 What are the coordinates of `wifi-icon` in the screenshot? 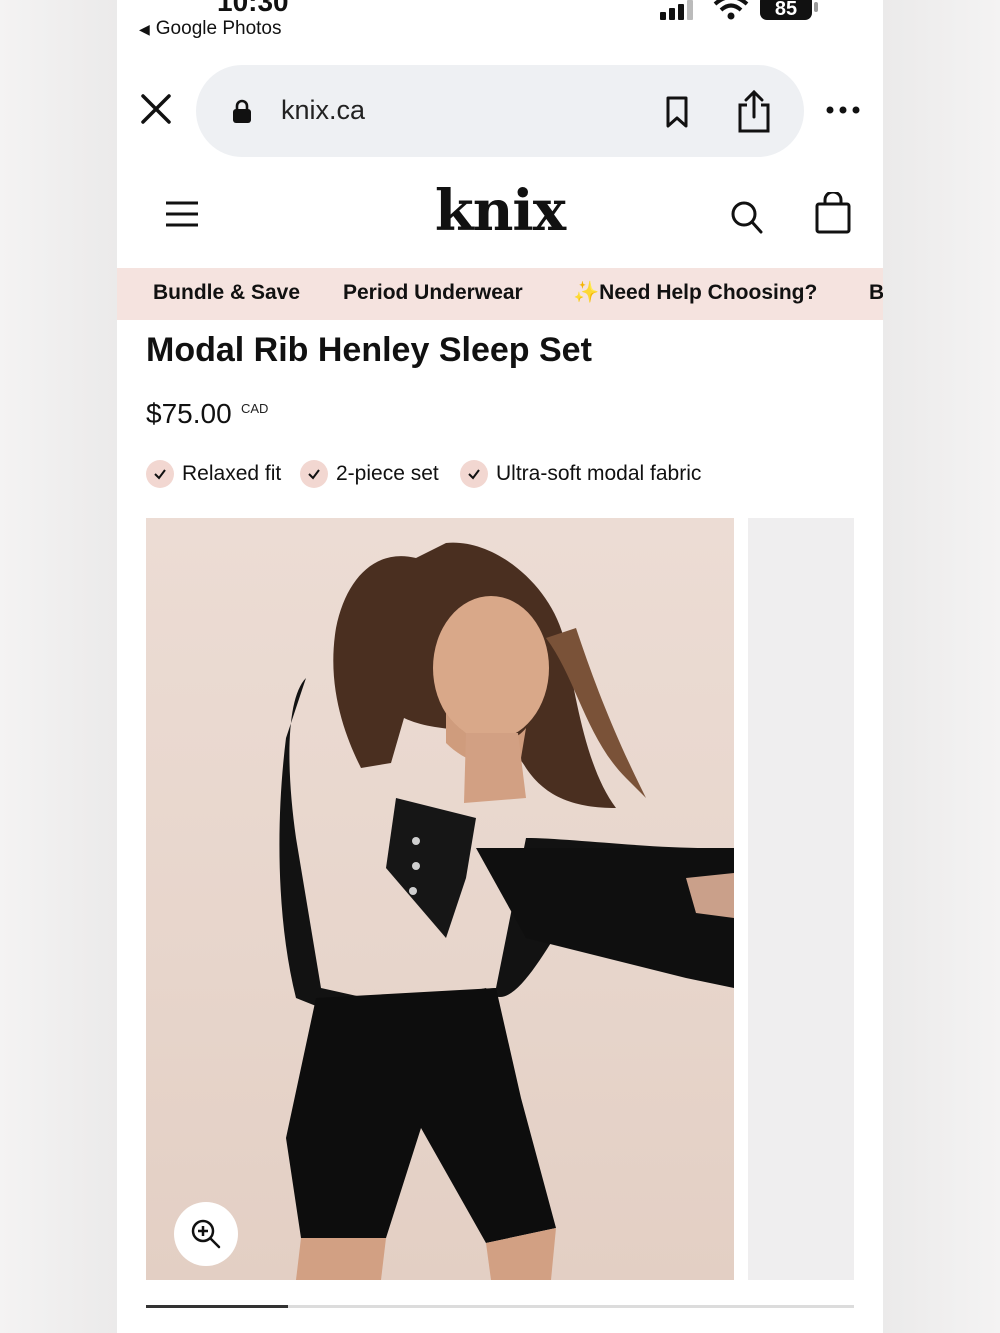 It's located at (731, 10).